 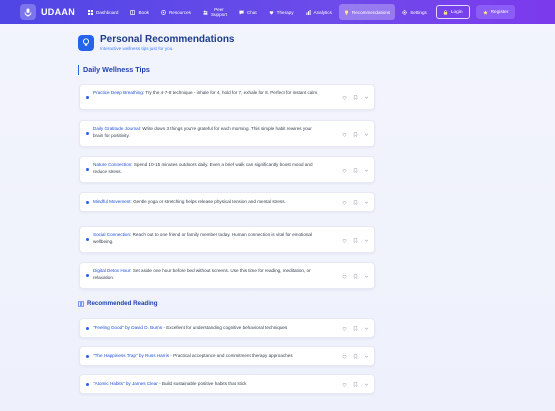 I want to click on nav-item-peer-support: Peer Support, so click(x=215, y=12).